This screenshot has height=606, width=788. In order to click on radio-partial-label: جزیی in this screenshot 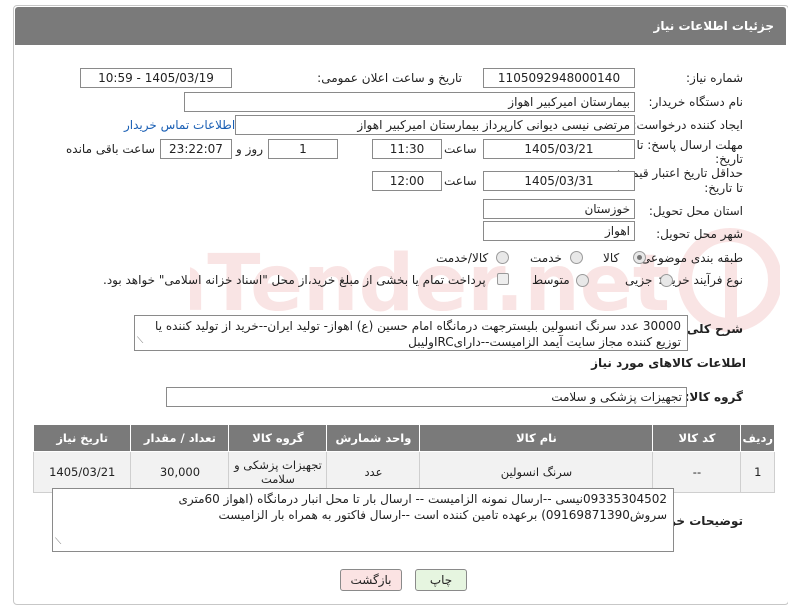, I will do `click(639, 280)`.